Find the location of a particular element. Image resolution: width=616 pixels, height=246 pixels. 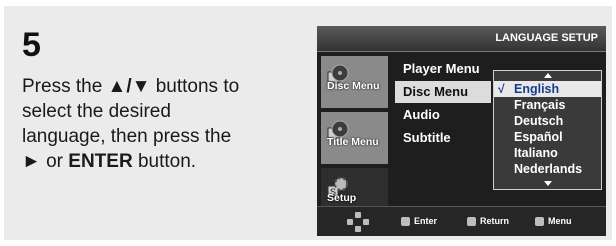

enter-key-icon is located at coordinates (405, 221).